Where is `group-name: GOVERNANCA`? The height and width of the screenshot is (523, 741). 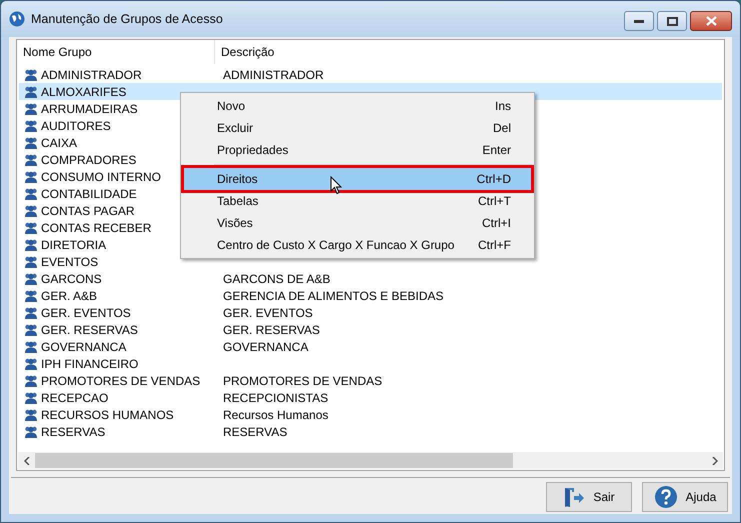
group-name: GOVERNANCA is located at coordinates (83, 347).